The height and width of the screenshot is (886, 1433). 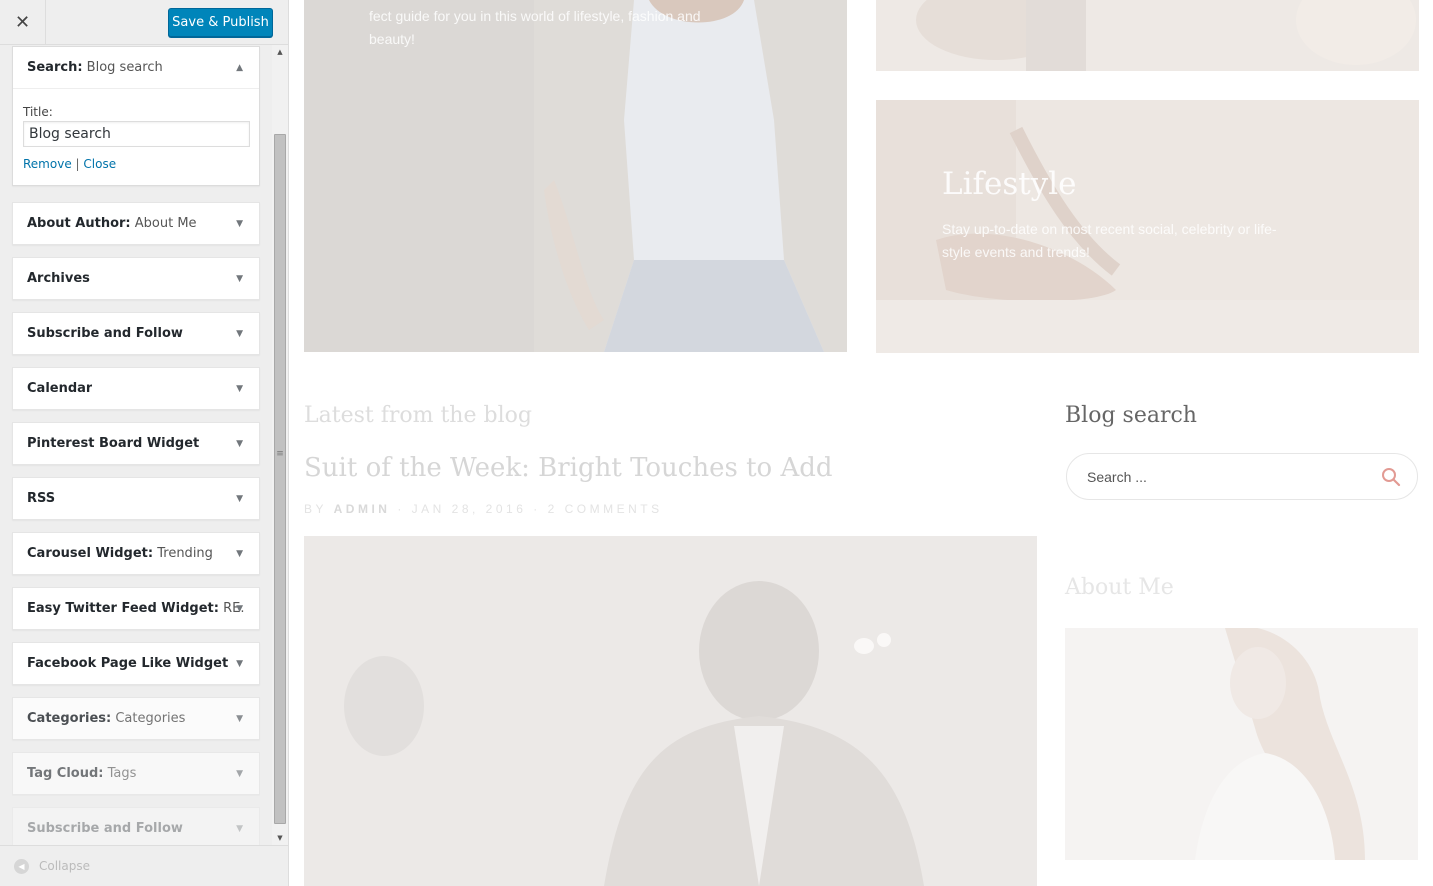 What do you see at coordinates (21, 866) in the screenshot?
I see `collapse-arrow-icon: ◀` at bounding box center [21, 866].